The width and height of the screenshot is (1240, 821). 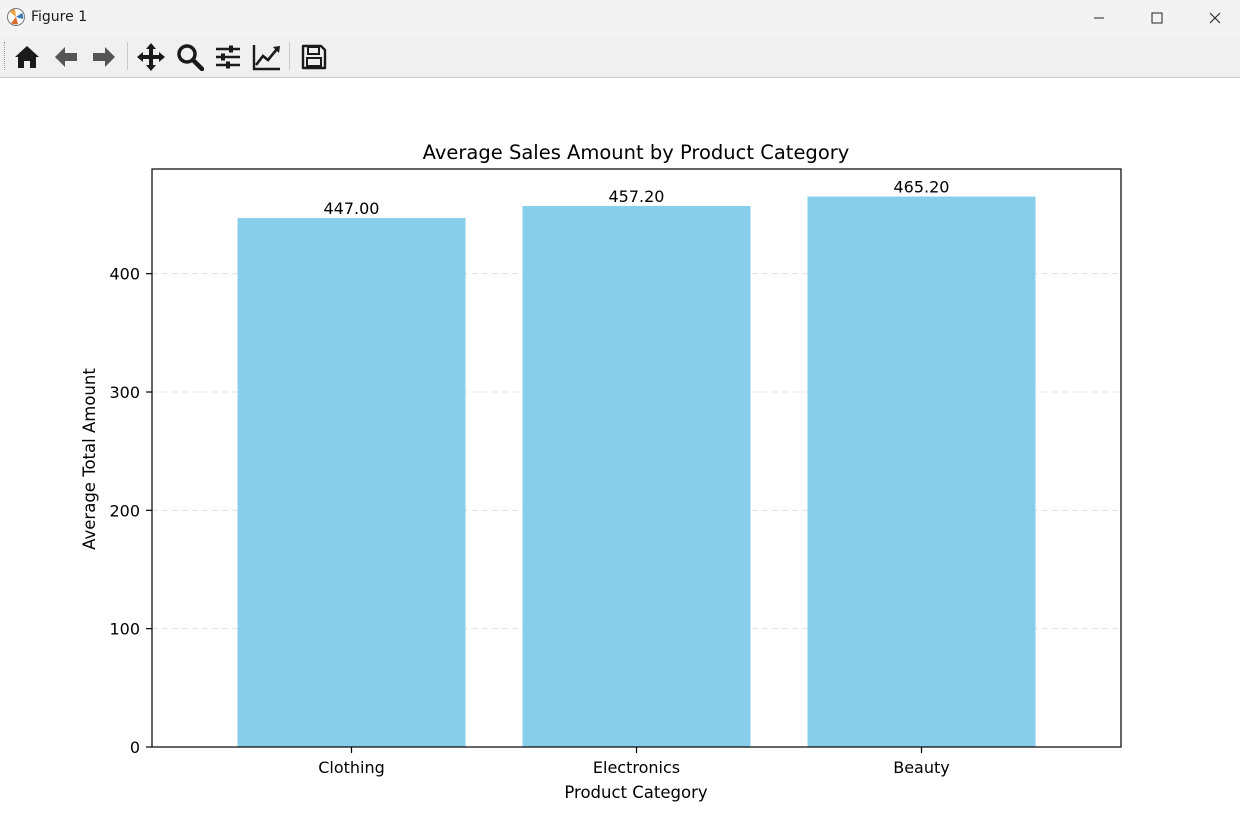 I want to click on forward-arrow-icon, so click(x=104, y=57).